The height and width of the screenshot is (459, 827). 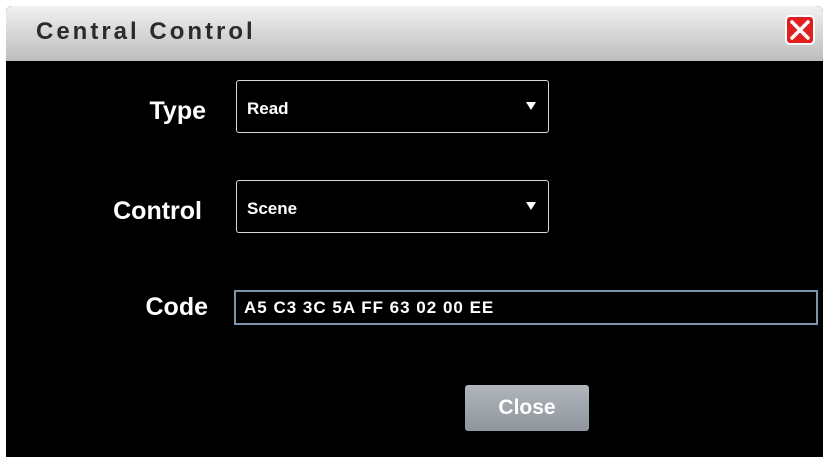 What do you see at coordinates (414, 33) in the screenshot?
I see `title-bar: Central Control` at bounding box center [414, 33].